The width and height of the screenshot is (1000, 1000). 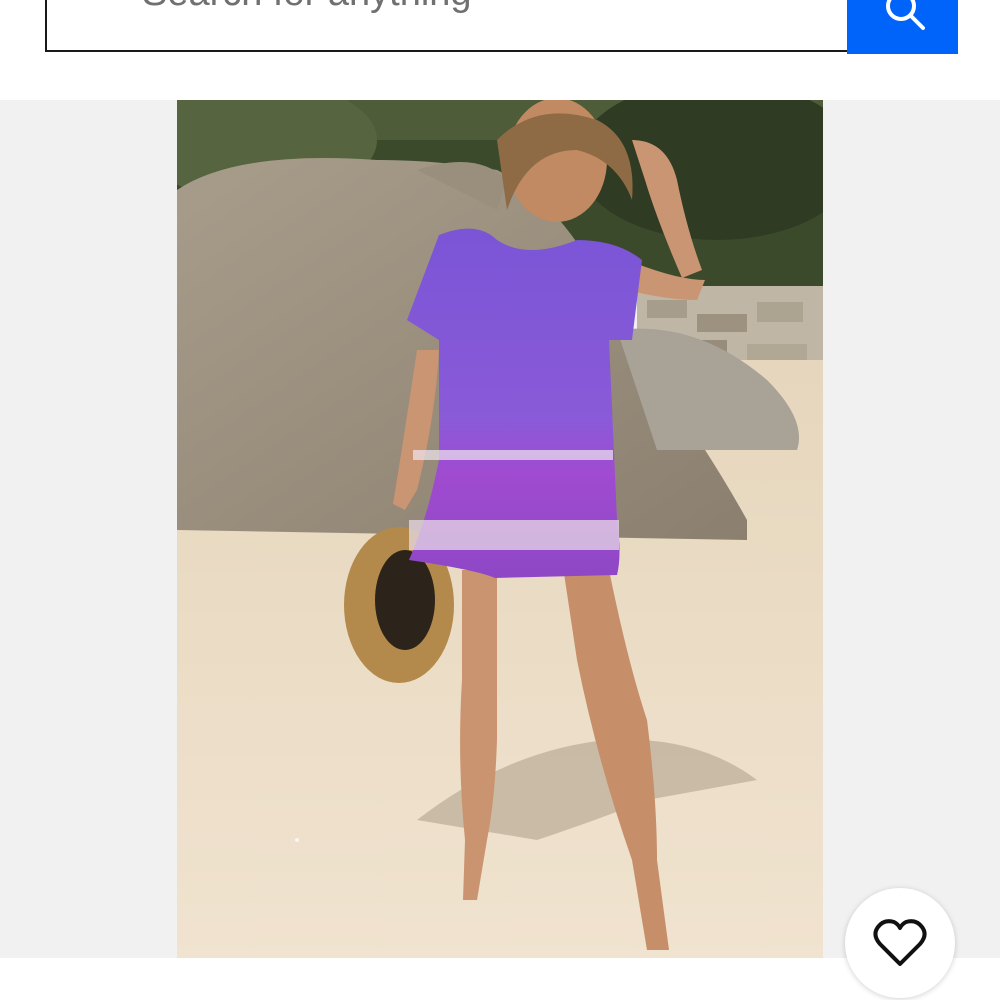 I want to click on header: Search for anything, so click(x=500, y=50).